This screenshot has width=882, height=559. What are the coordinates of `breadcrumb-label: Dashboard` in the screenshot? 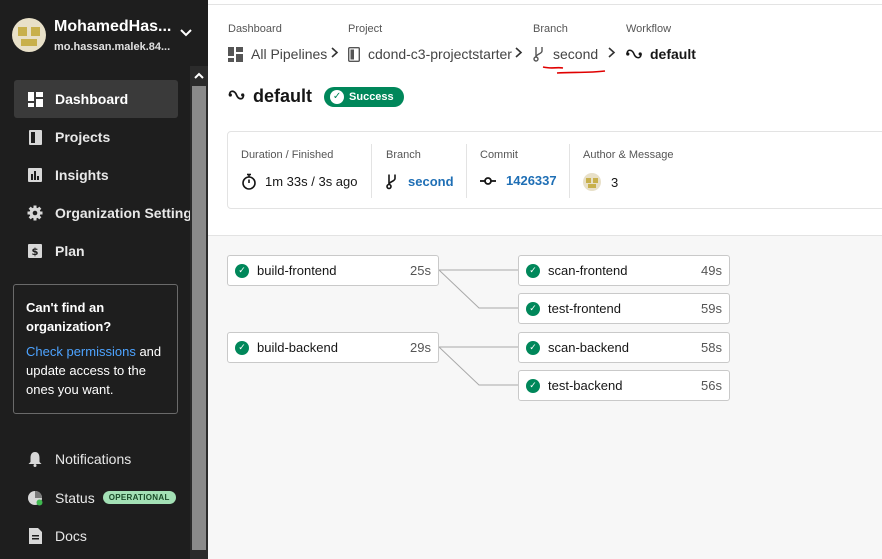 It's located at (255, 29).